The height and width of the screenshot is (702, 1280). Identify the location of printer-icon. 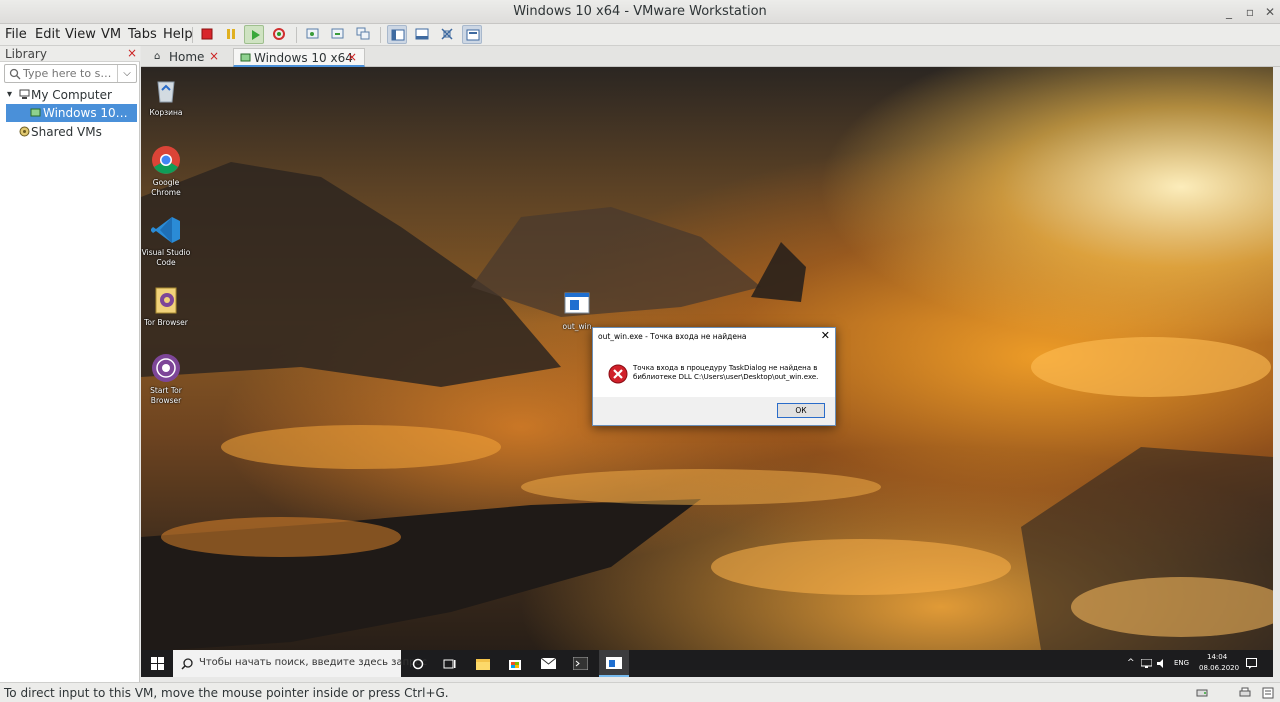
(1245, 693).